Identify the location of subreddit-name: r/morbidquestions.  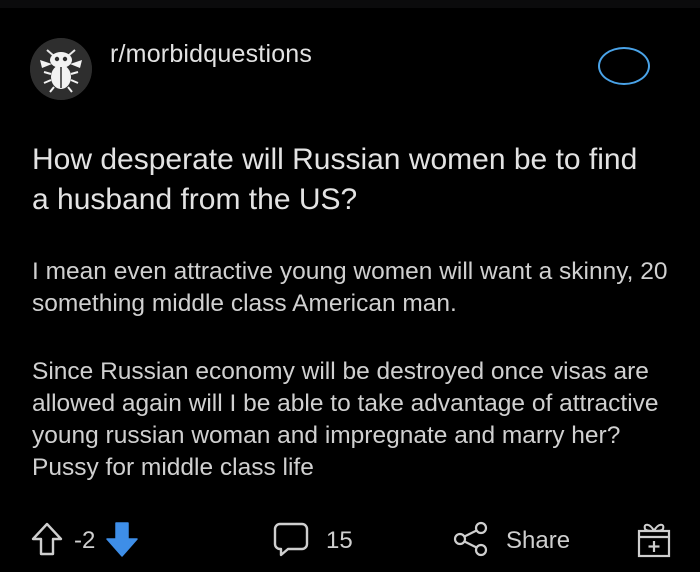
(211, 54).